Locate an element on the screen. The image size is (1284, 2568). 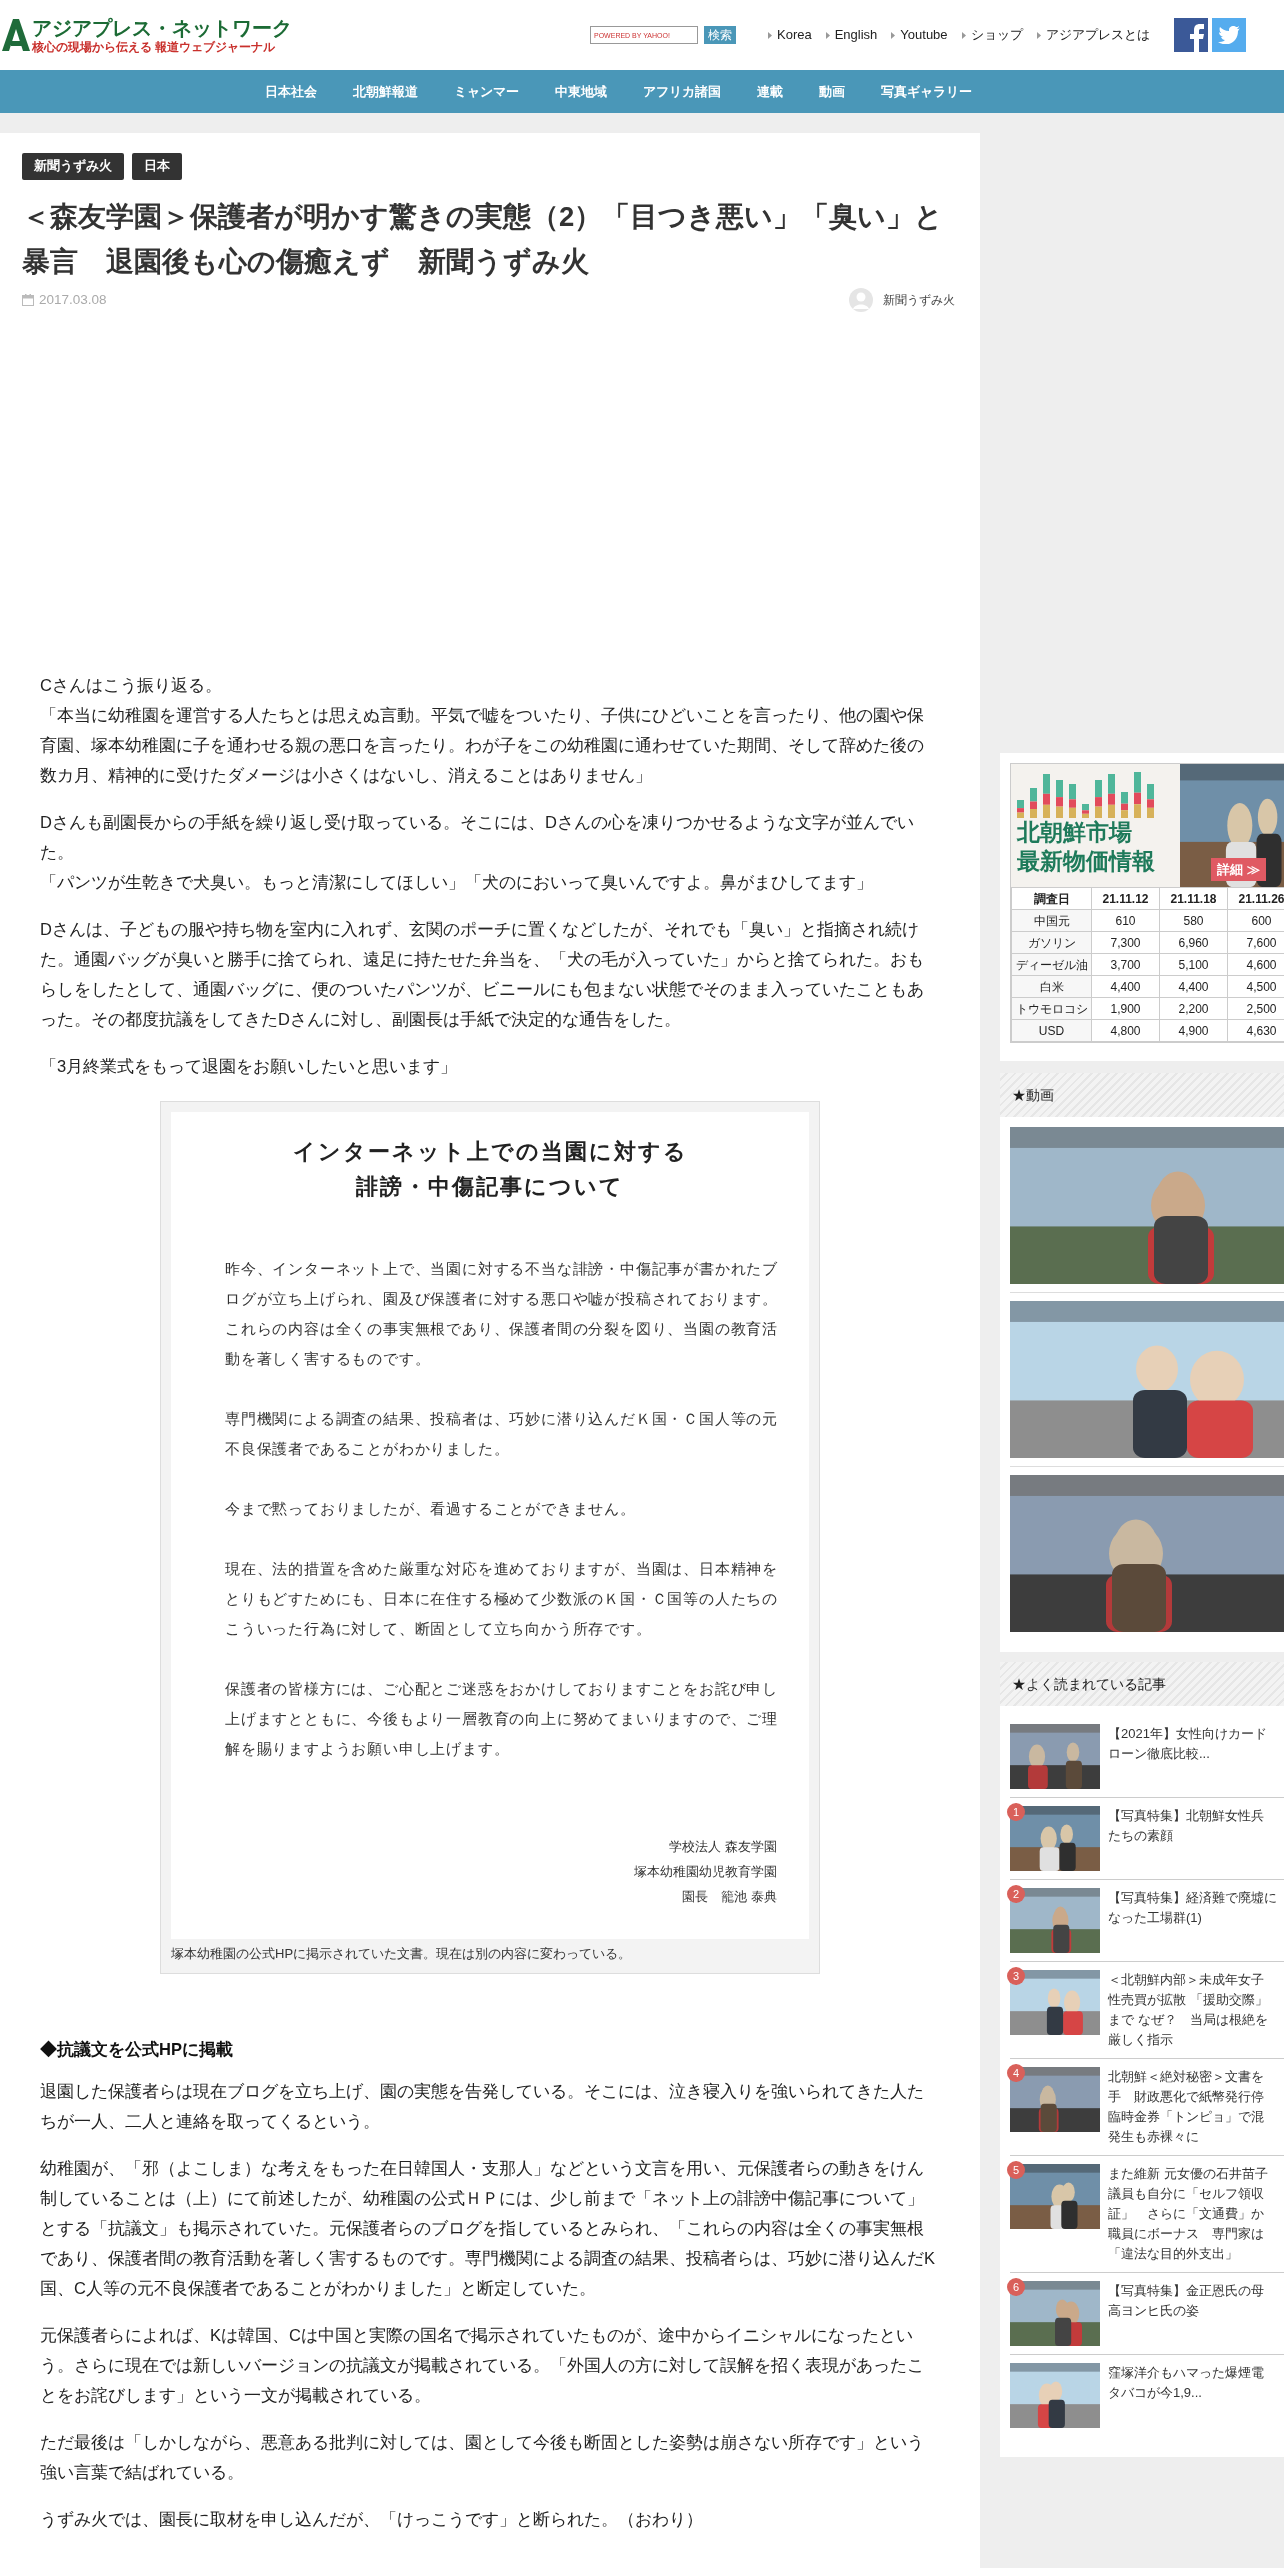
article-link: 【写真特集】北朝鮮女性兵 is located at coordinates (1186, 1816).